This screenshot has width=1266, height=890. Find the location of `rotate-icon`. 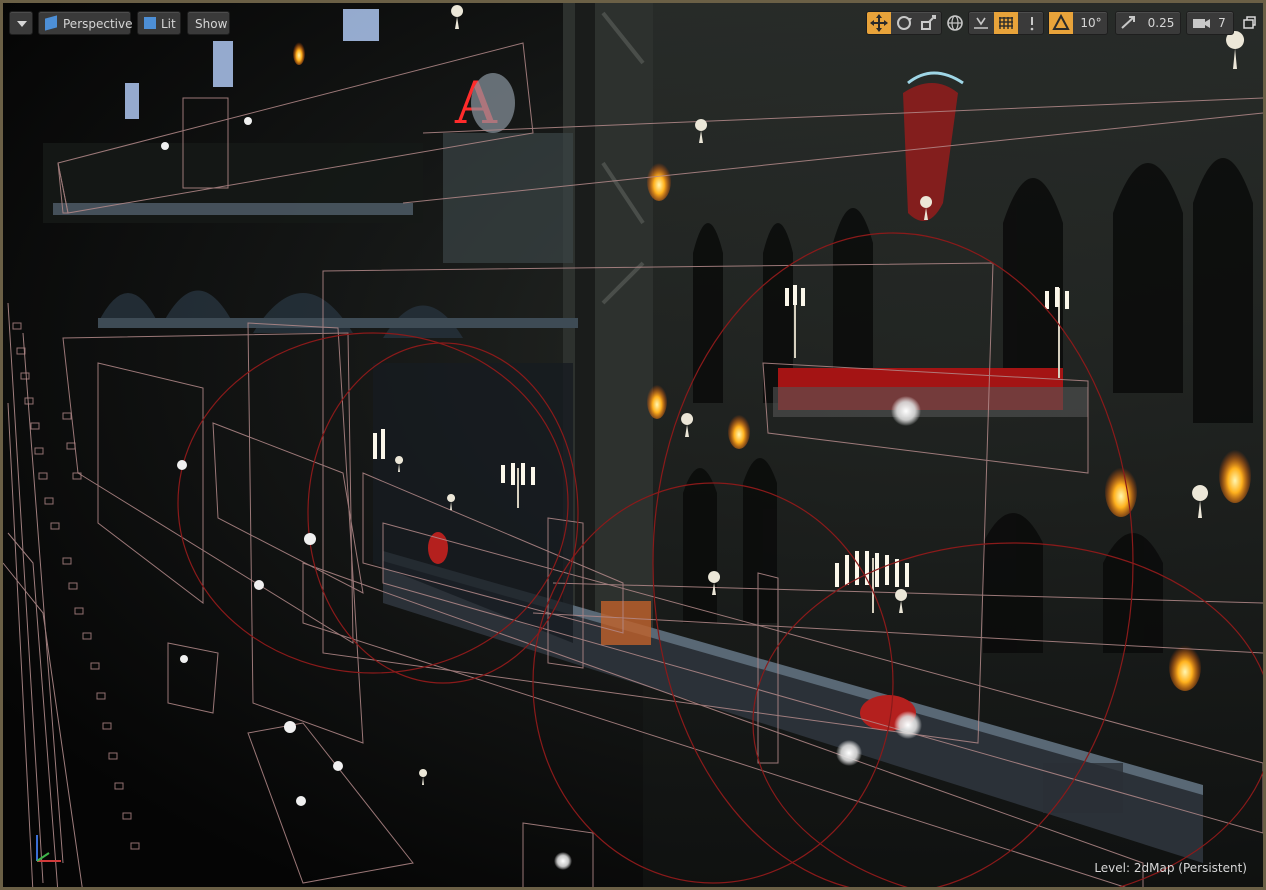

rotate-icon is located at coordinates (904, 23).